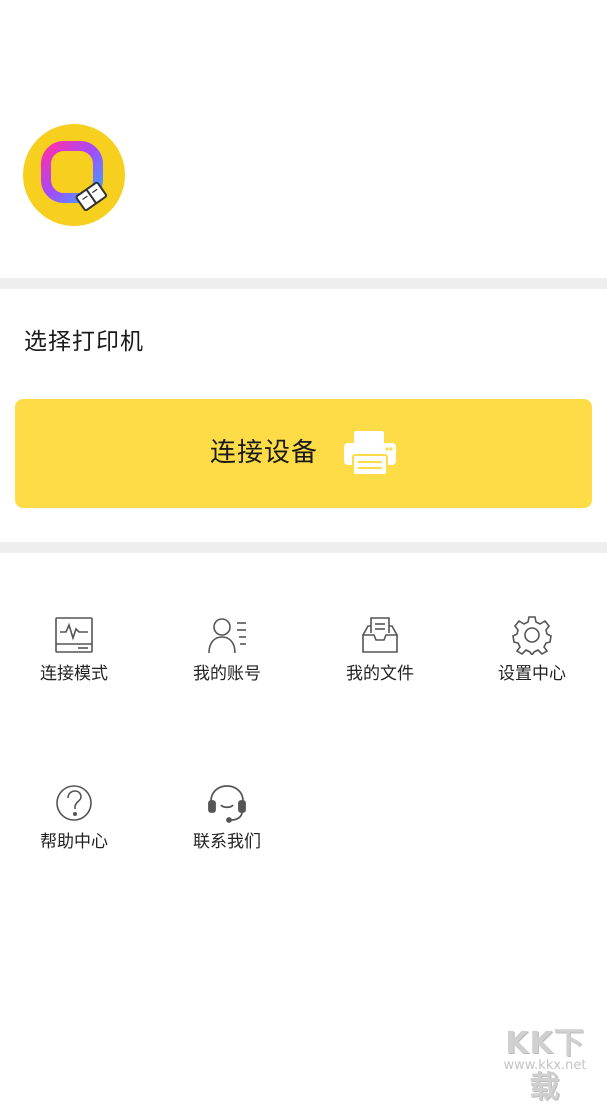 This screenshot has height=1106, width=607. What do you see at coordinates (227, 804) in the screenshot?
I see `headset-icon` at bounding box center [227, 804].